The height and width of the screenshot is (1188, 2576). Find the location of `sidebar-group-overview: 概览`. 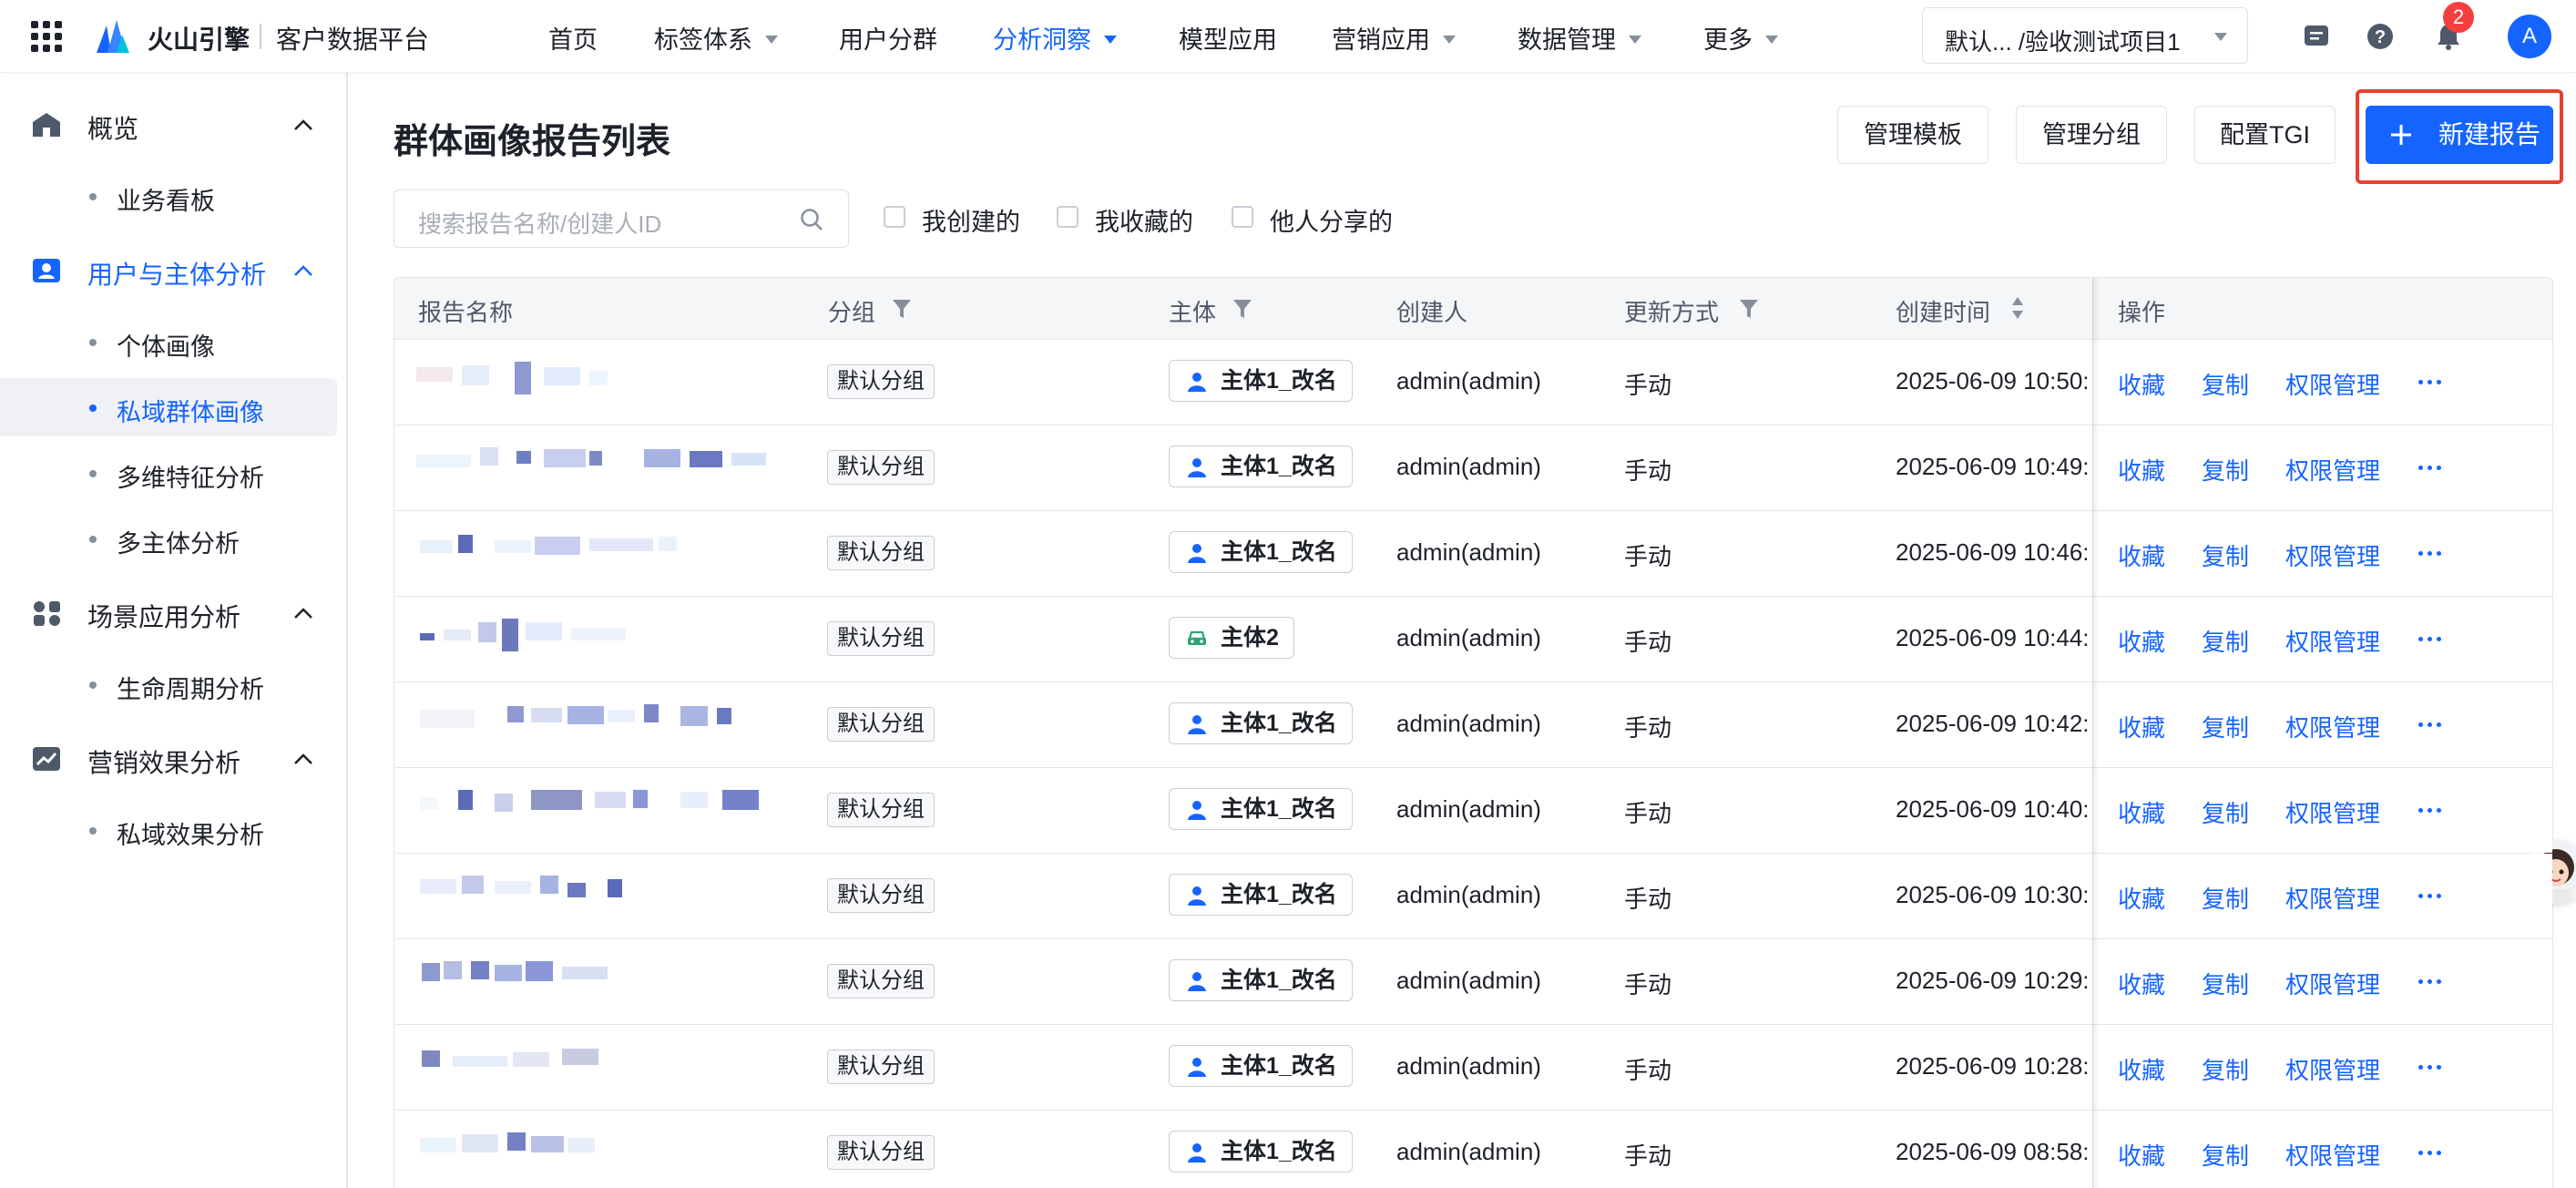

sidebar-group-overview: 概览 is located at coordinates (174, 124).